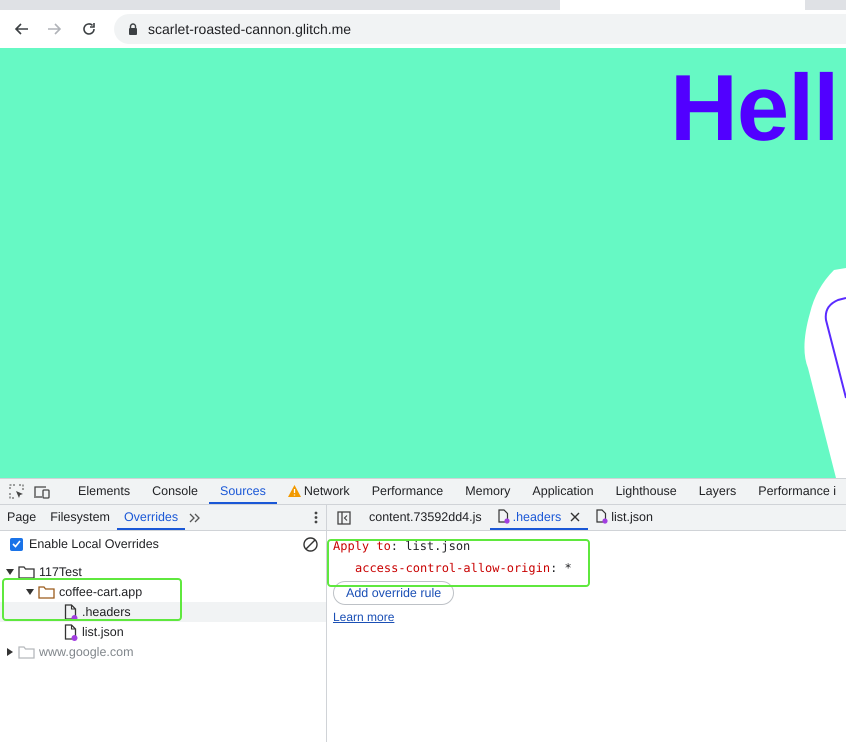 The height and width of the screenshot is (742, 846). Describe the element at coordinates (175, 491) in the screenshot. I see `devtools-tab: Console` at that location.